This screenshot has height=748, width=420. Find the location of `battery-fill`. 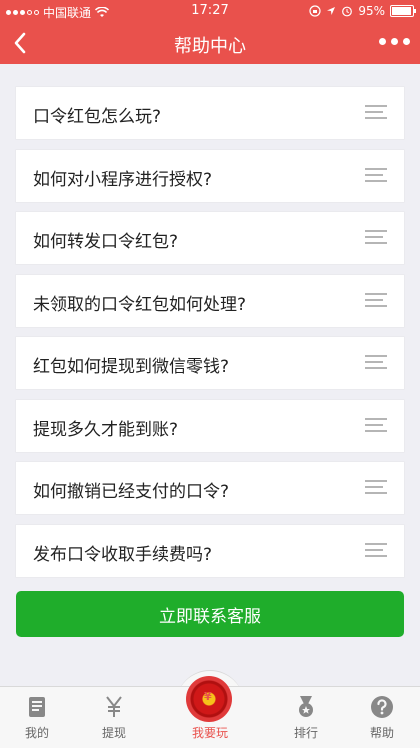

battery-fill is located at coordinates (401, 11).